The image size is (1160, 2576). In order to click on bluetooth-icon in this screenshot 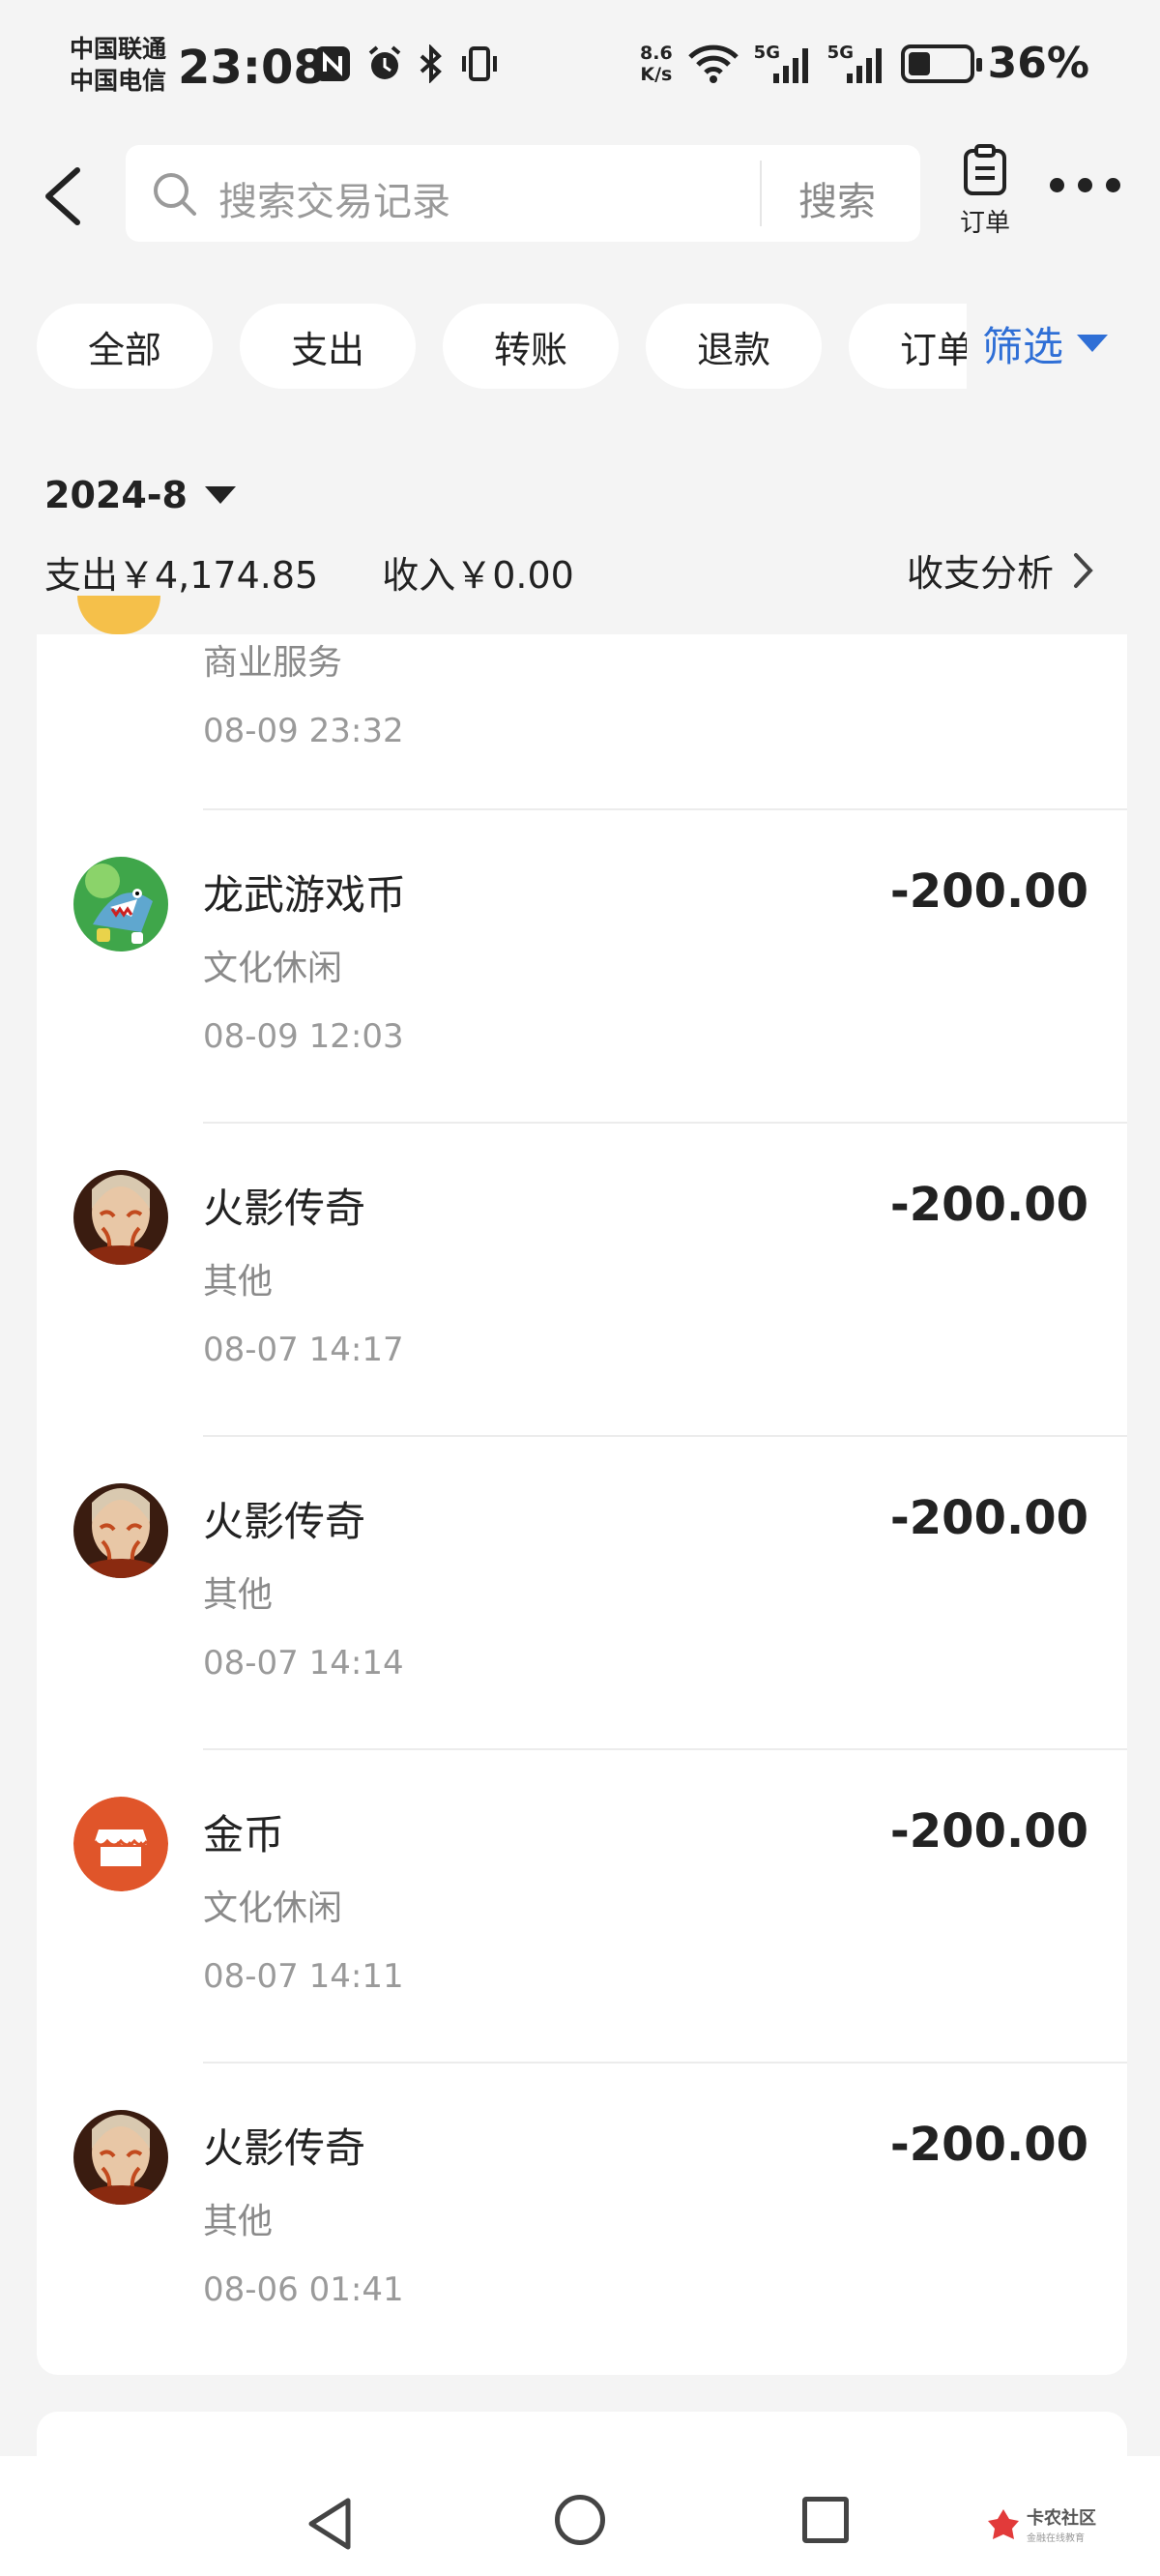, I will do `click(431, 63)`.